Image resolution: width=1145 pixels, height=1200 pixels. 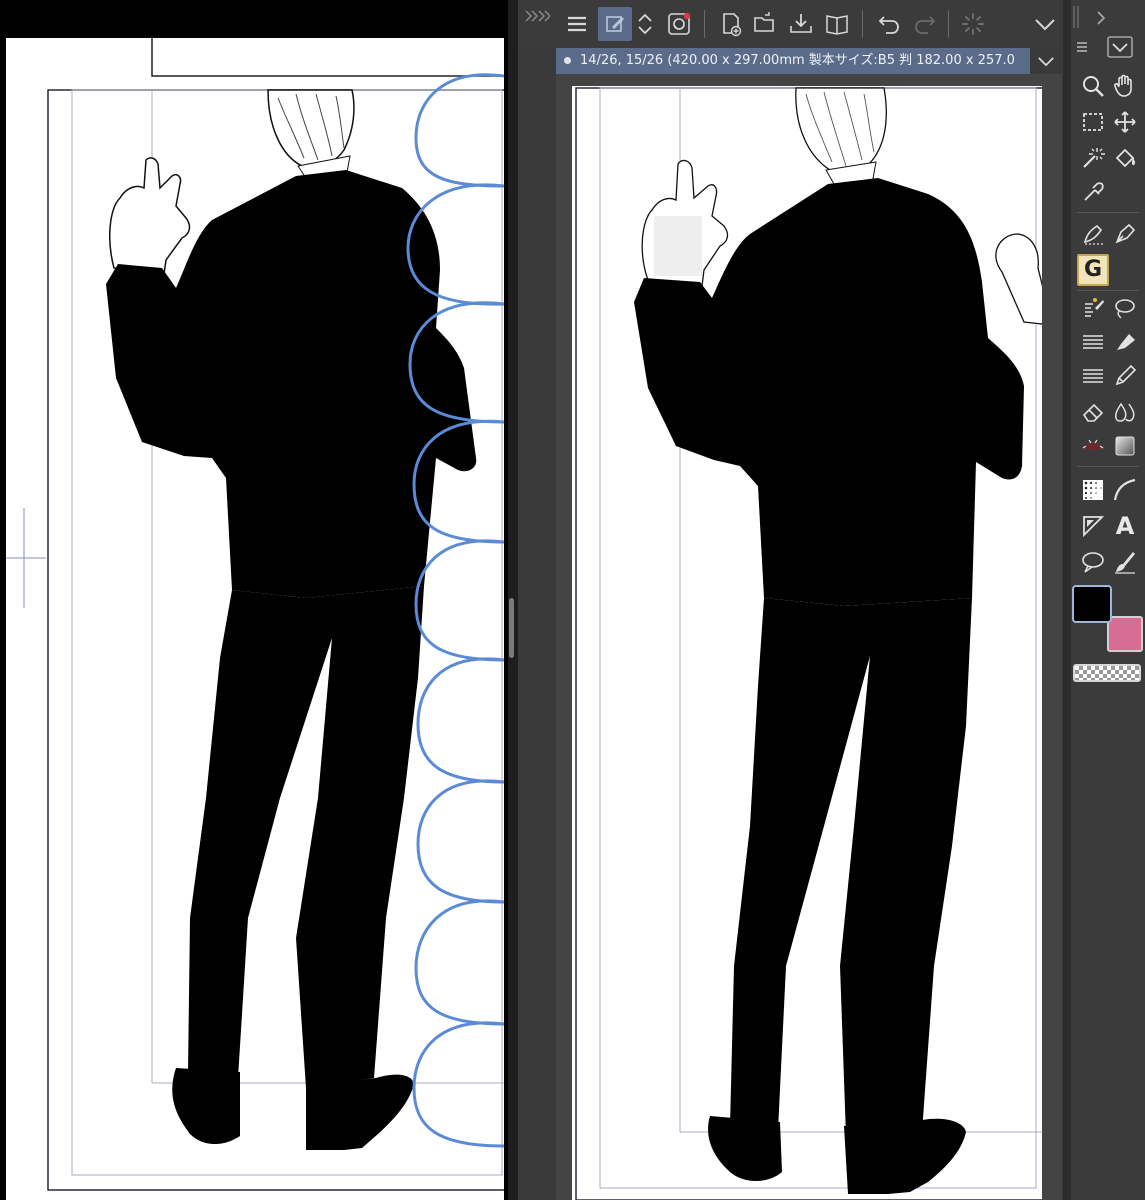 What do you see at coordinates (1120, 47) in the screenshot?
I see `palette-dropdown-icon` at bounding box center [1120, 47].